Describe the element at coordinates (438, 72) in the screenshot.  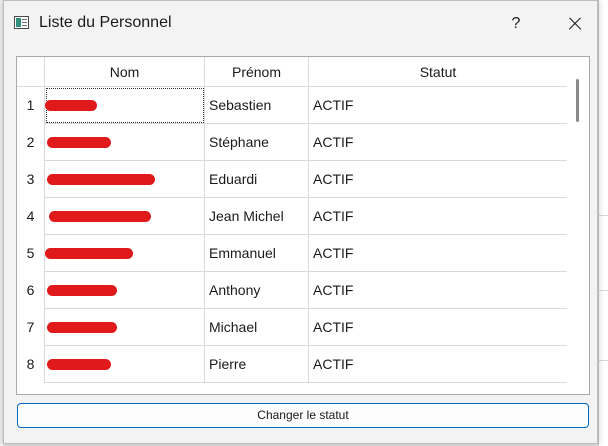
I see `column-header-statut: Statut` at that location.